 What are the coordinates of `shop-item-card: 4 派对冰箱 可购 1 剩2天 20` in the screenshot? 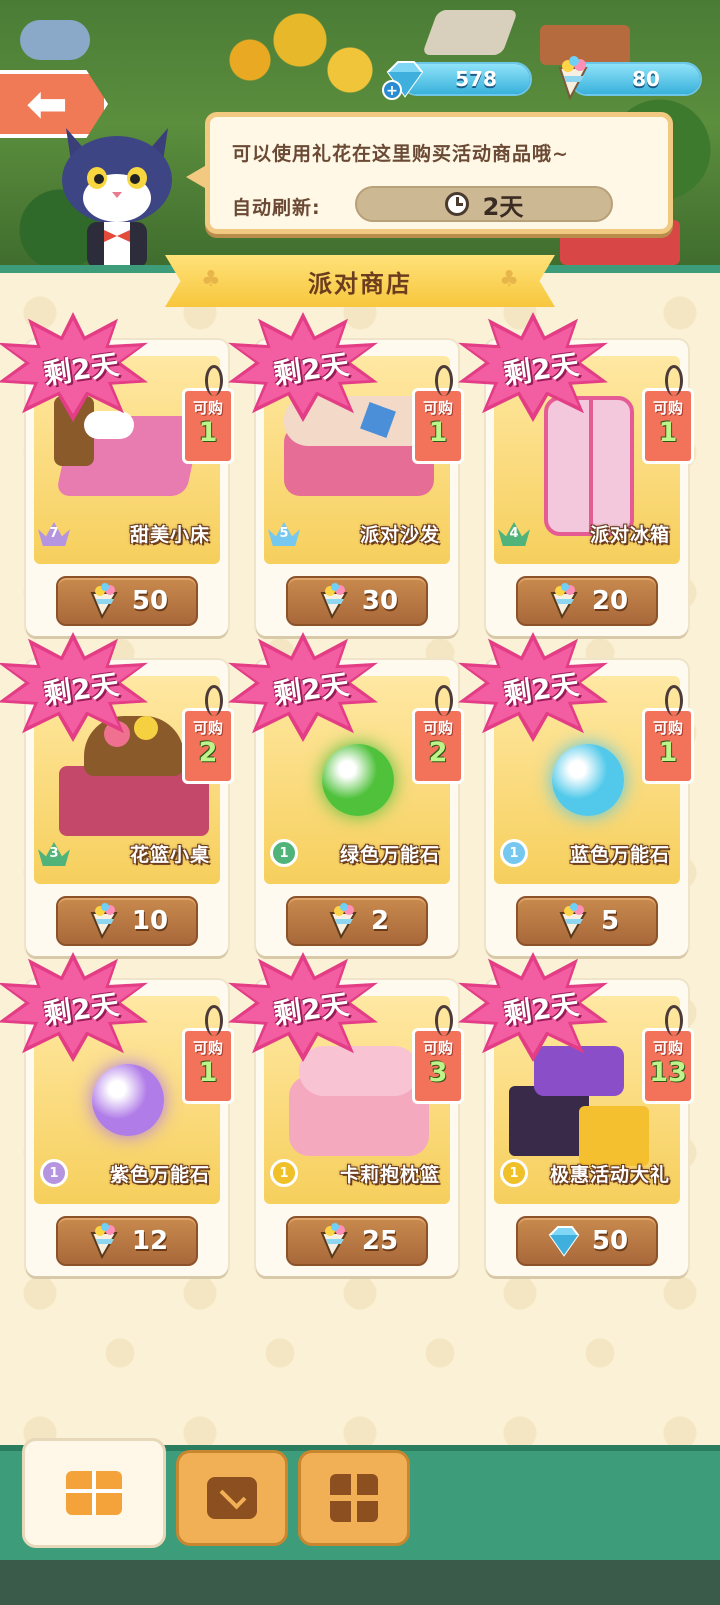 It's located at (576, 474).